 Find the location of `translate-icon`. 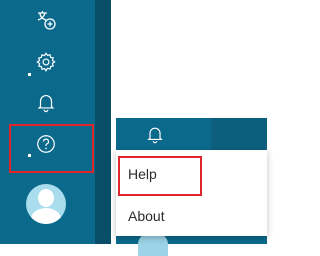

translate-icon is located at coordinates (46, 20).